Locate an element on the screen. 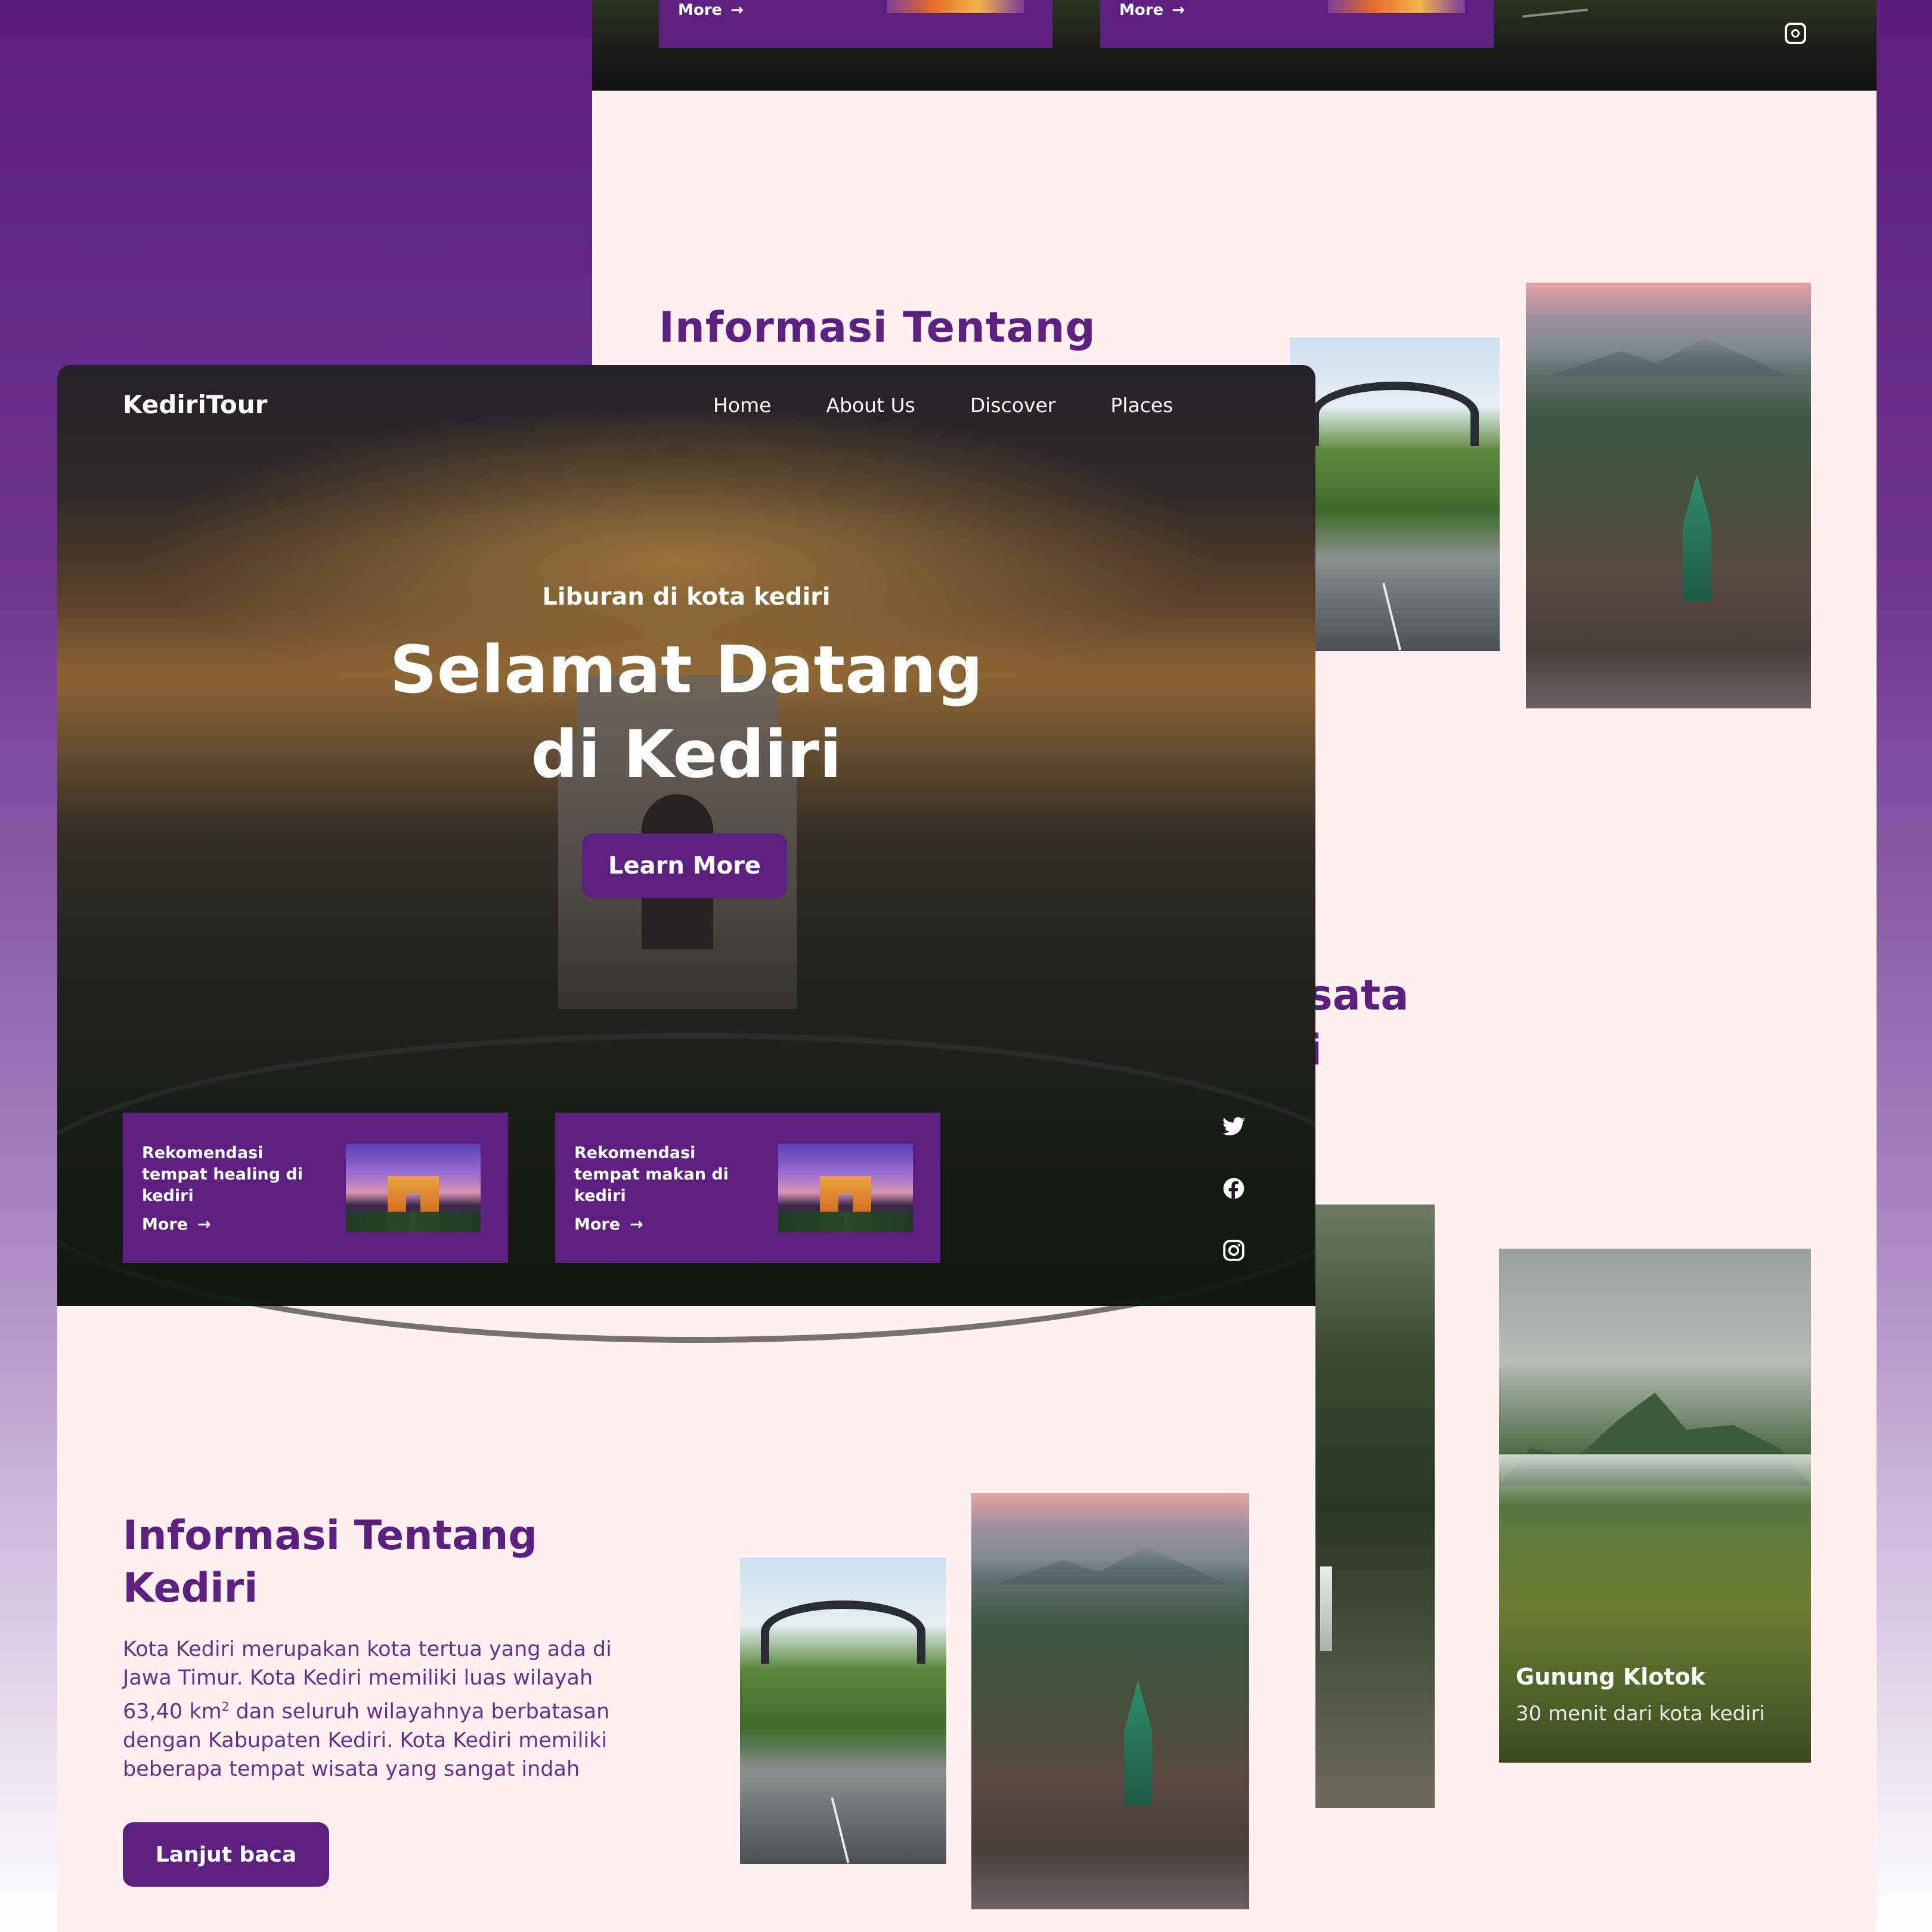  nav-about-us: About Us is located at coordinates (871, 406).